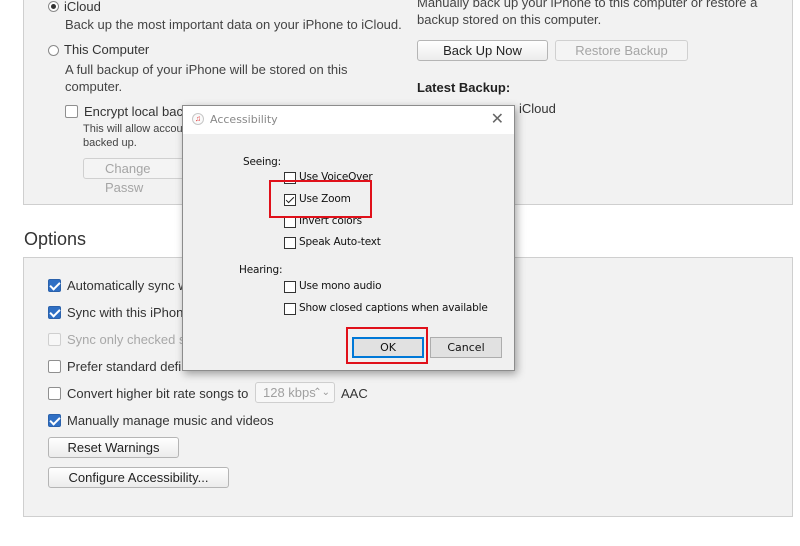 Image resolution: width=800 pixels, height=546 pixels. I want to click on manual-backup-description-line2: backup stored on this computer., so click(509, 19).